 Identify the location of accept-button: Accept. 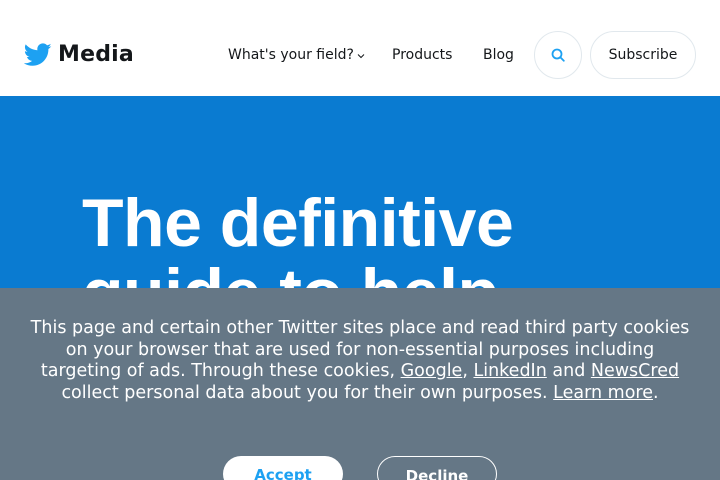
(283, 468).